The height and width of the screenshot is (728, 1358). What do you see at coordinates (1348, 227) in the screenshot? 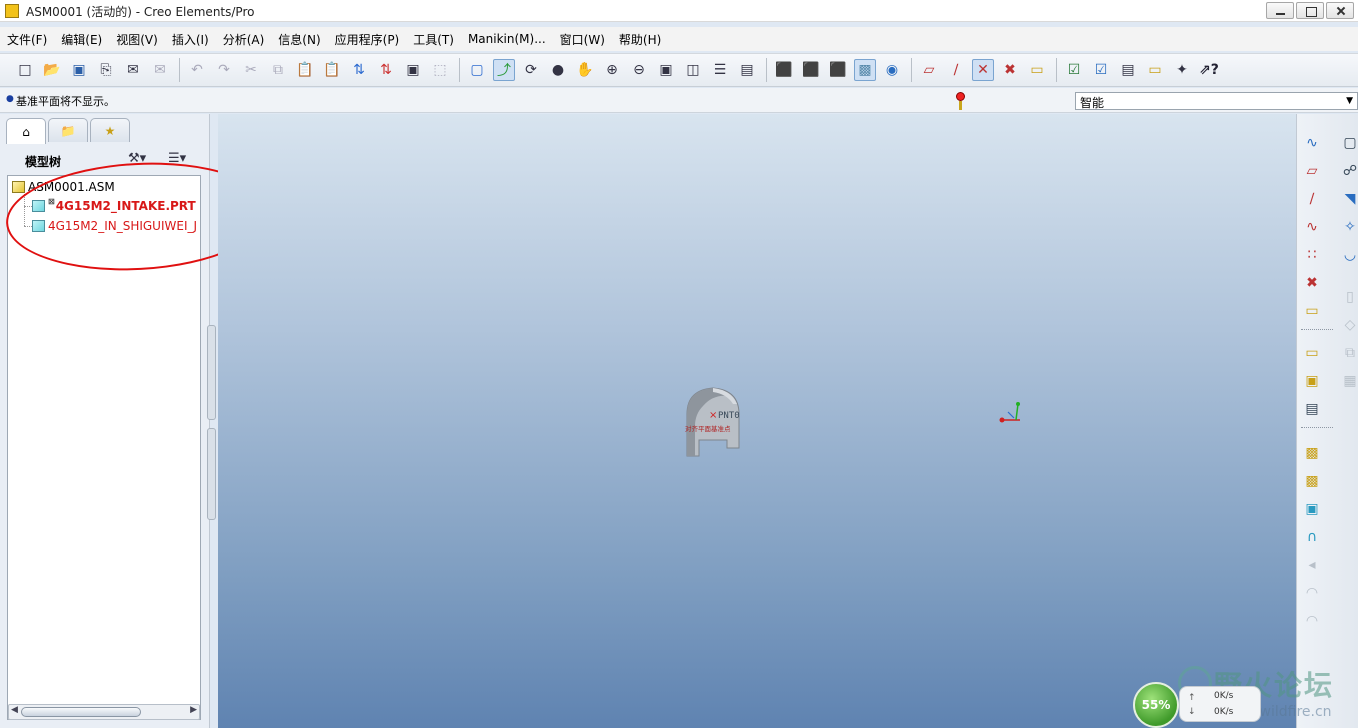
I see `rib-icon: ✧` at bounding box center [1348, 227].